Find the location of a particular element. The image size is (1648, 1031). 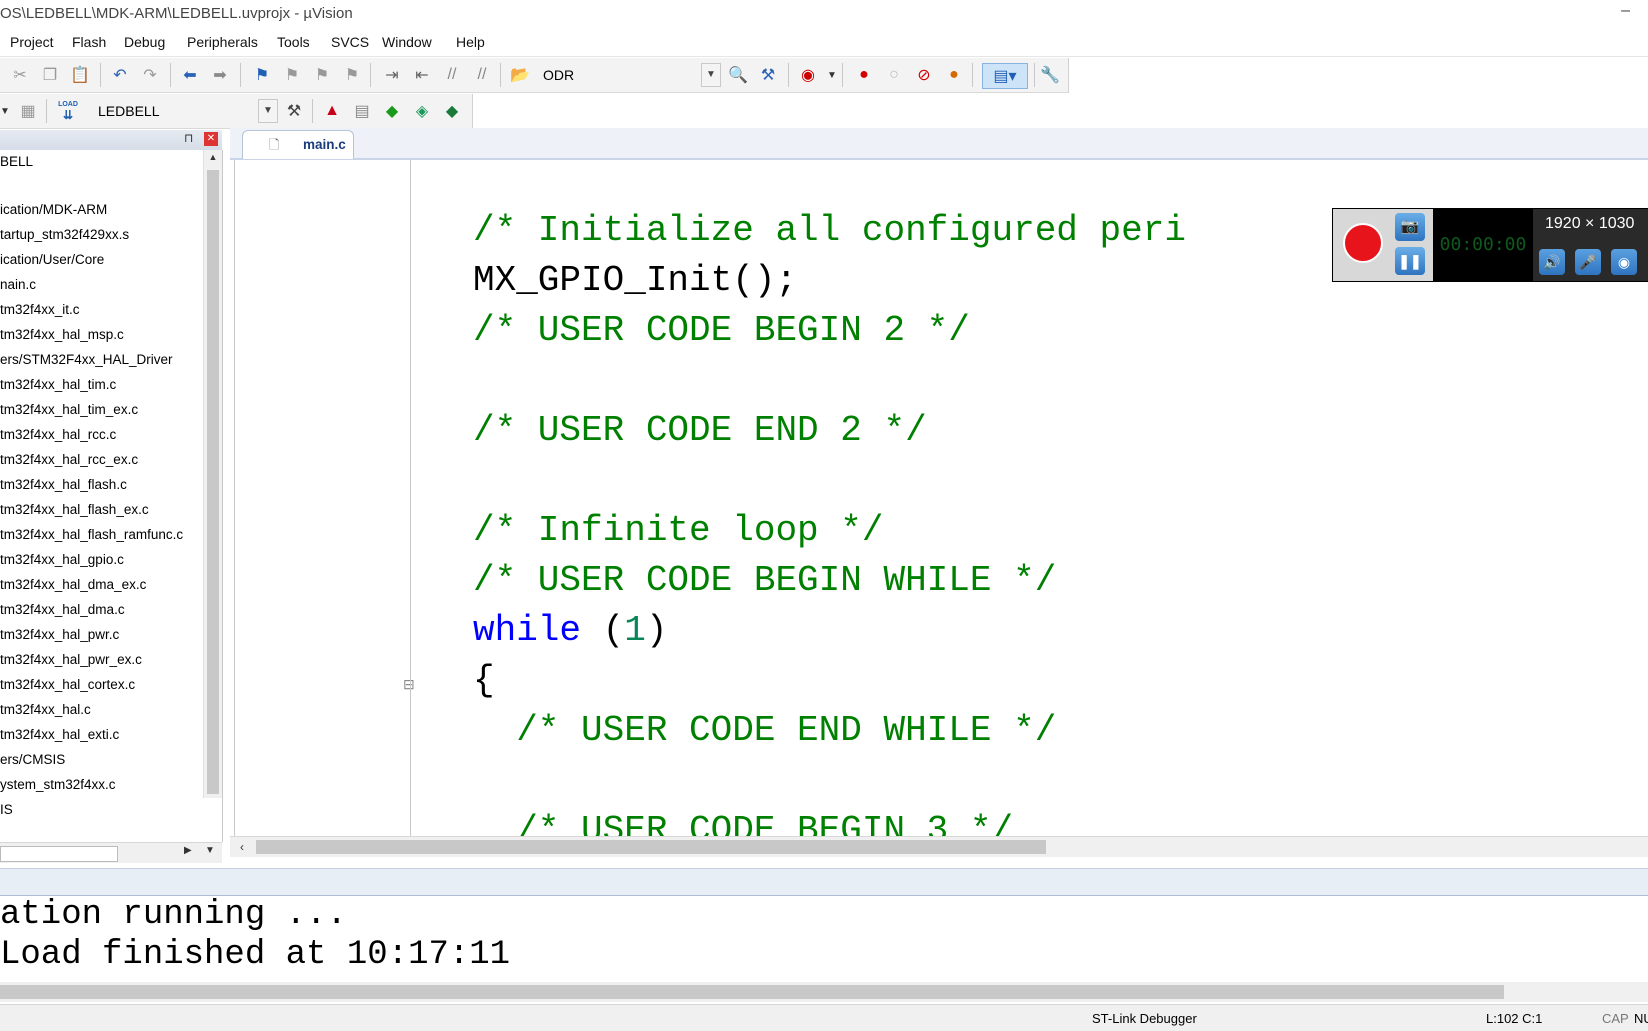

tree-item: tartup_stm32f429xx.s is located at coordinates (64, 234).